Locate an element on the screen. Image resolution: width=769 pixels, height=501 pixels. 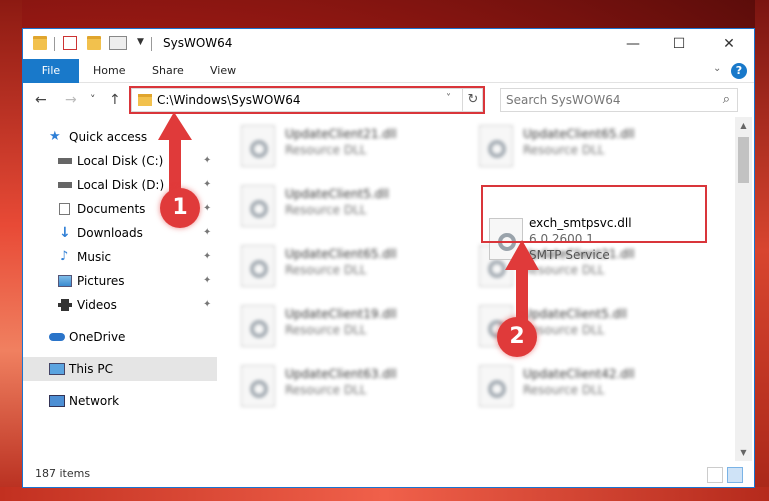
step-2-badge: 2 is located at coordinates (517, 337).